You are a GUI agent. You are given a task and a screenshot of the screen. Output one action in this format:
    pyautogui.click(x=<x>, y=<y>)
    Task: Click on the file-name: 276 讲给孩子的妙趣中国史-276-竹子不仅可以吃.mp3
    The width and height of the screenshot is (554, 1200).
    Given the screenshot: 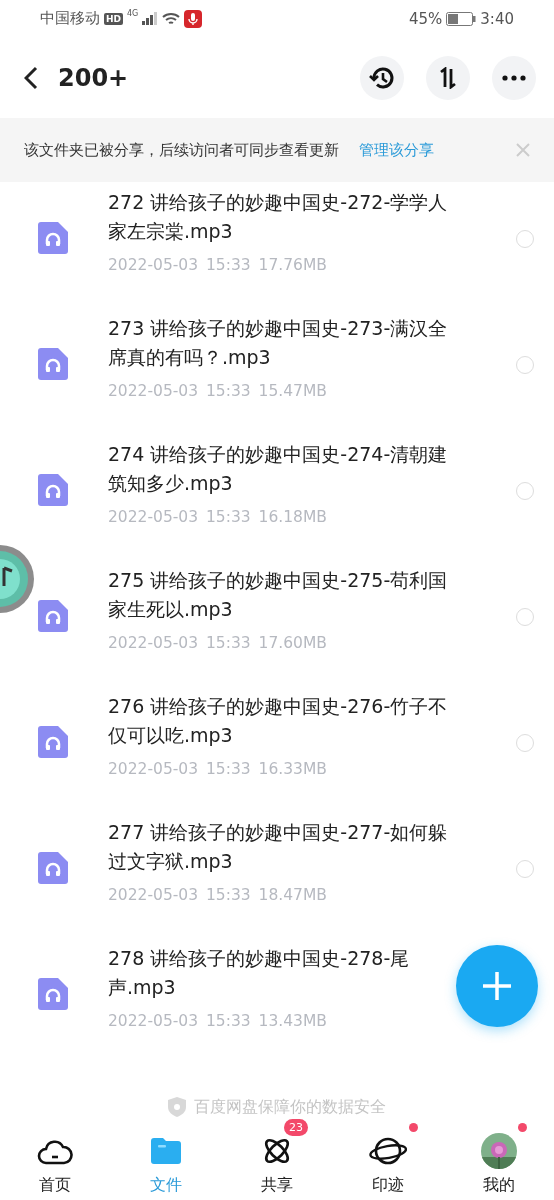 What is the action you would take?
    pyautogui.click(x=279, y=721)
    